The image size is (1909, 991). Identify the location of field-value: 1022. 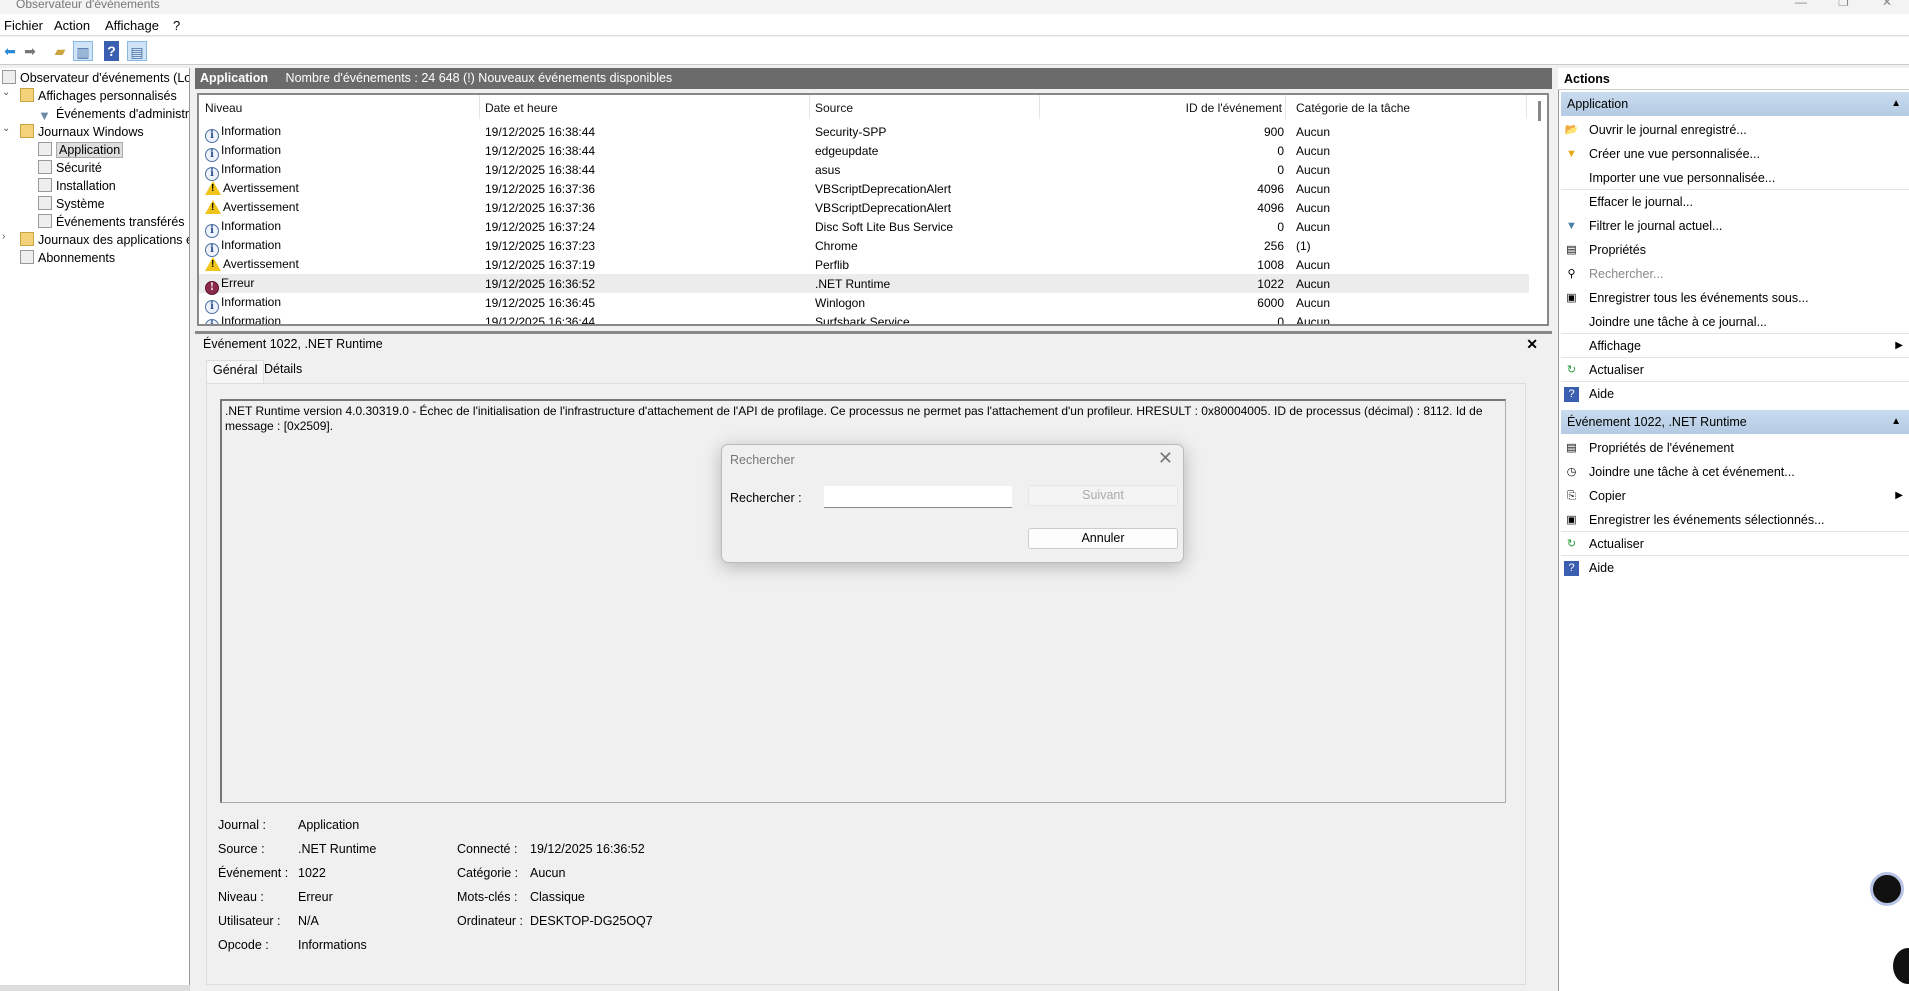
(312, 873).